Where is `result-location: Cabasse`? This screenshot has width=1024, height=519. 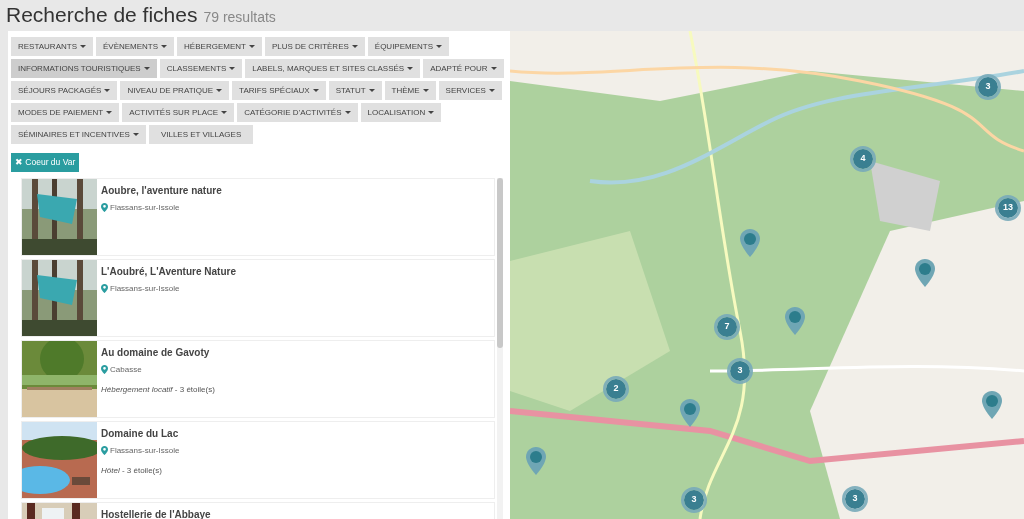
result-location: Cabasse is located at coordinates (126, 369).